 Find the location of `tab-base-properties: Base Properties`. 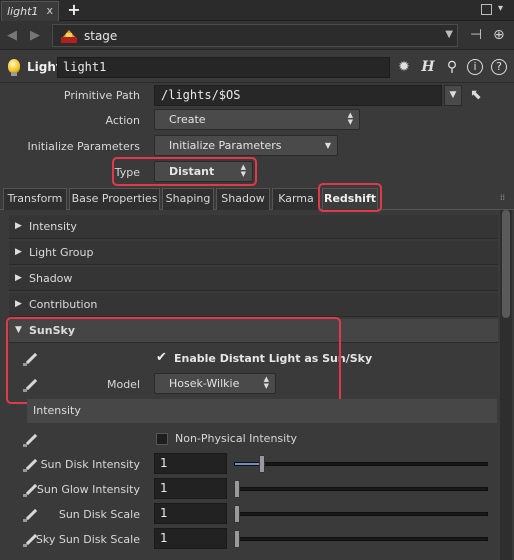

tab-base-properties: Base Properties is located at coordinates (114, 199).